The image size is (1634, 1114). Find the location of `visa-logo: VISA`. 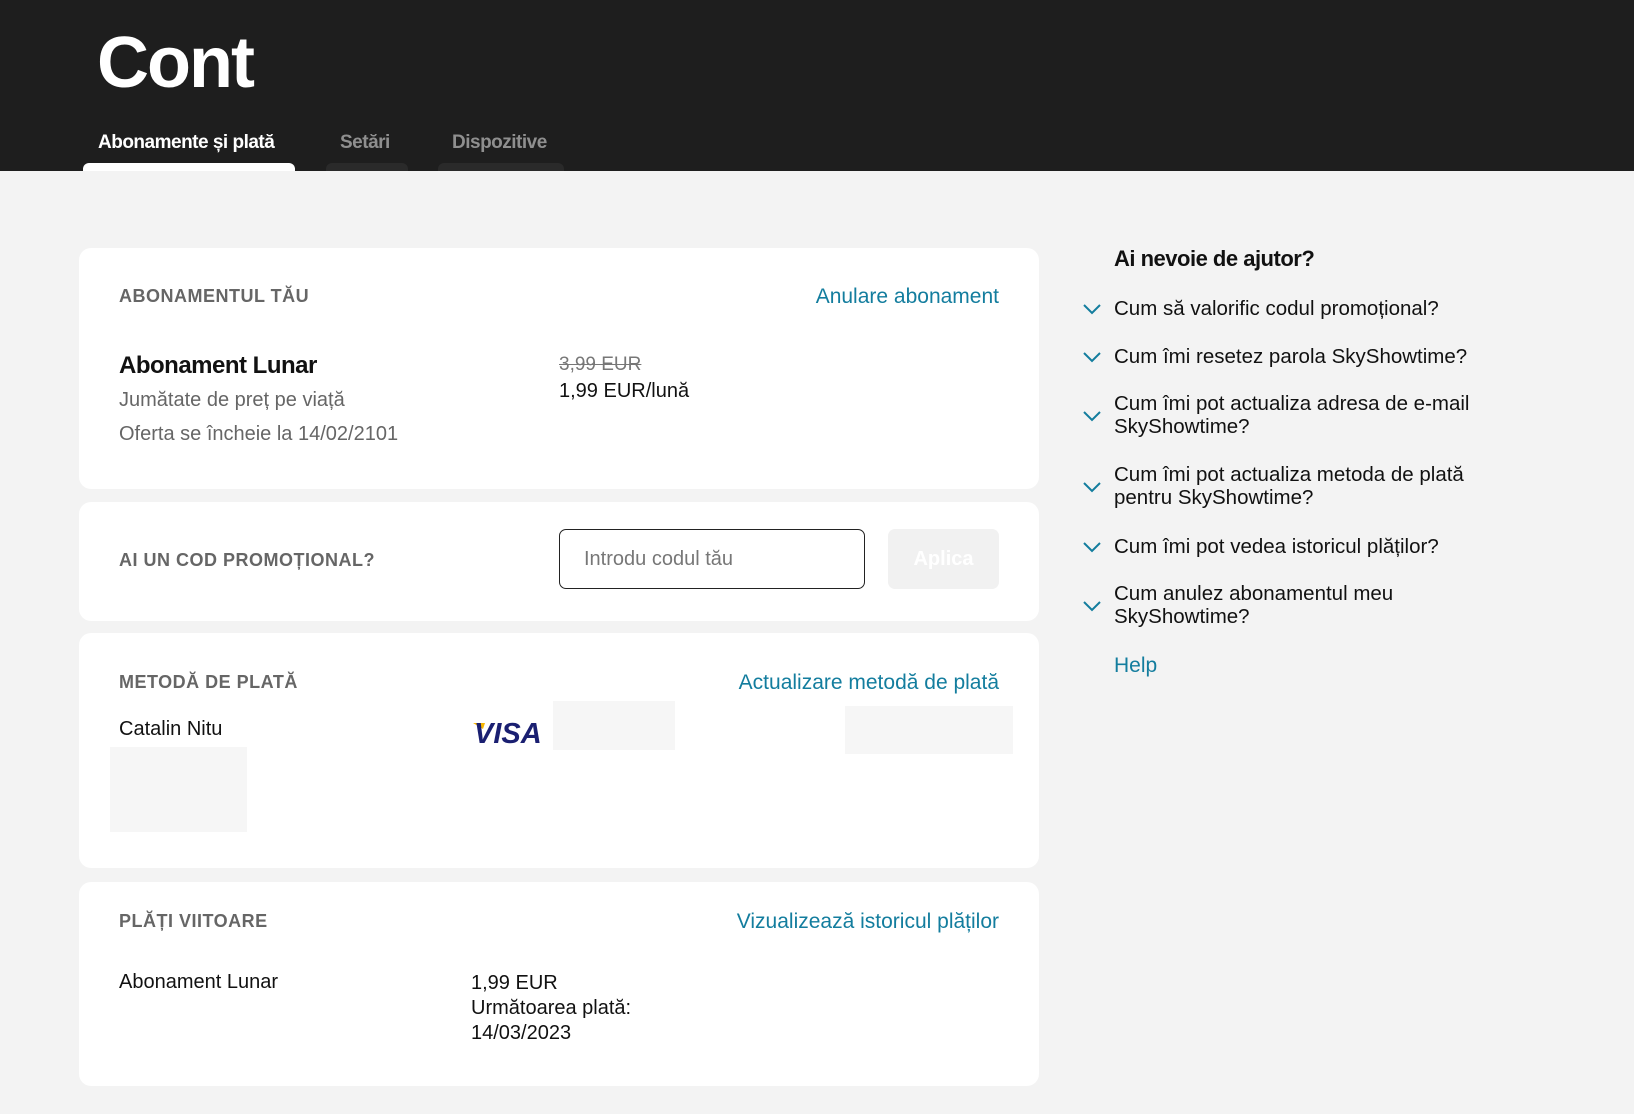

visa-logo: VISA is located at coordinates (516, 732).